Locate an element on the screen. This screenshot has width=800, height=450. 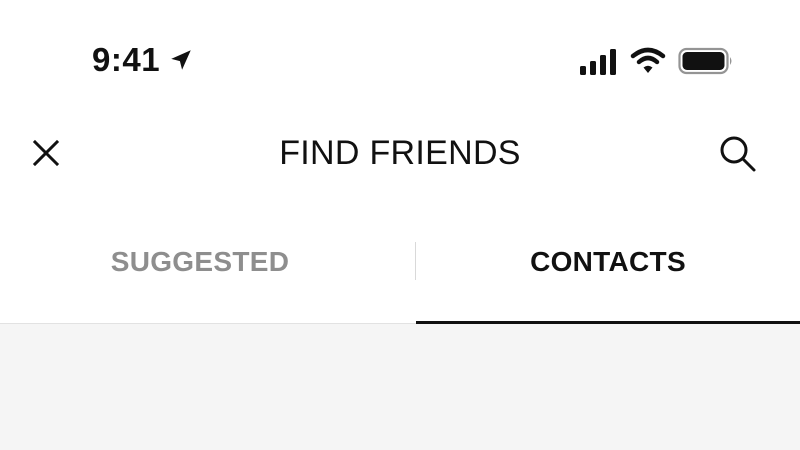
tab-contacts: CONTACTS is located at coordinates (608, 261).